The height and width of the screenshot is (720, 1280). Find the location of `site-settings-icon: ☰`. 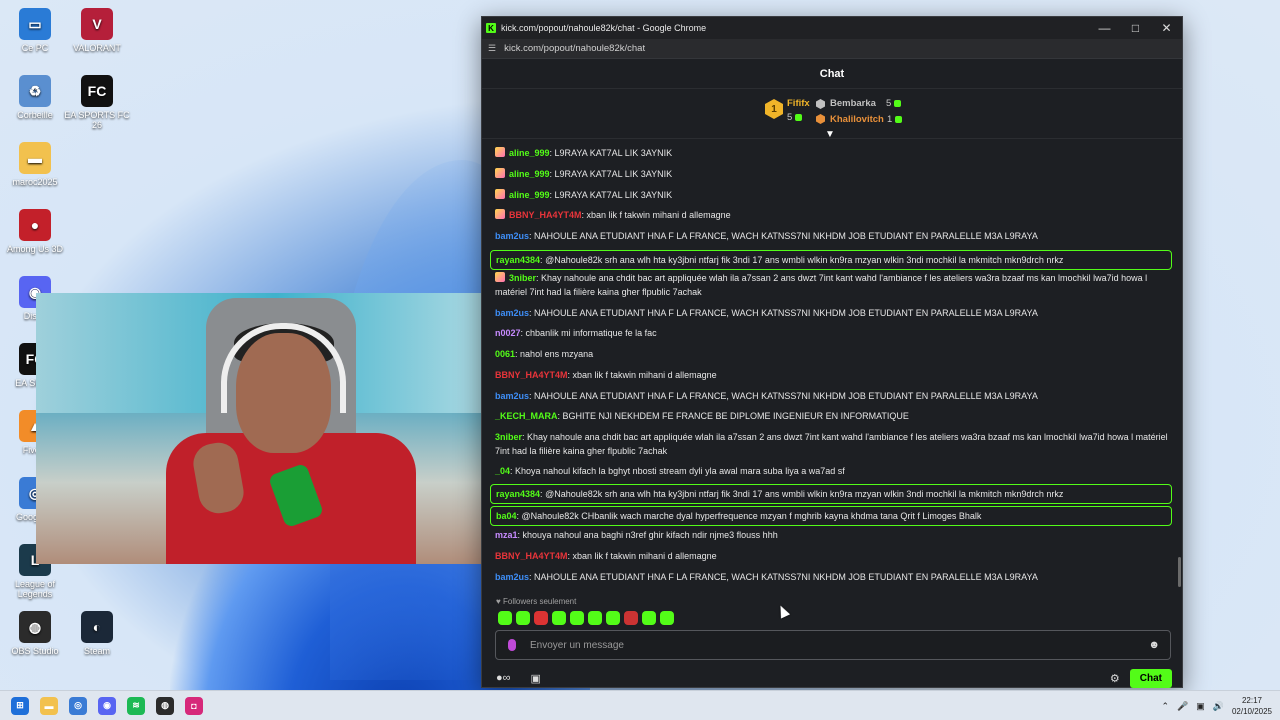

site-settings-icon: ☰ is located at coordinates (492, 48).